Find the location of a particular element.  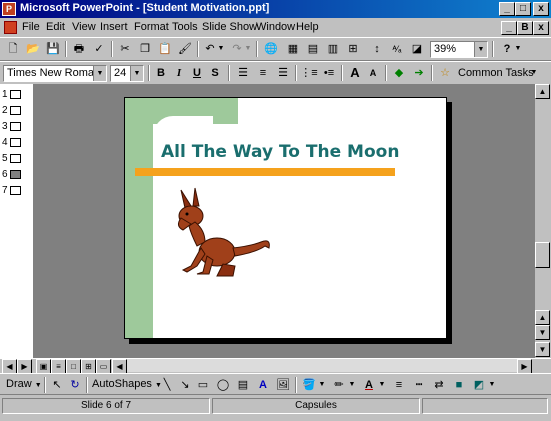

common-tasks-button: Common Tasks is located at coordinates (496, 73).